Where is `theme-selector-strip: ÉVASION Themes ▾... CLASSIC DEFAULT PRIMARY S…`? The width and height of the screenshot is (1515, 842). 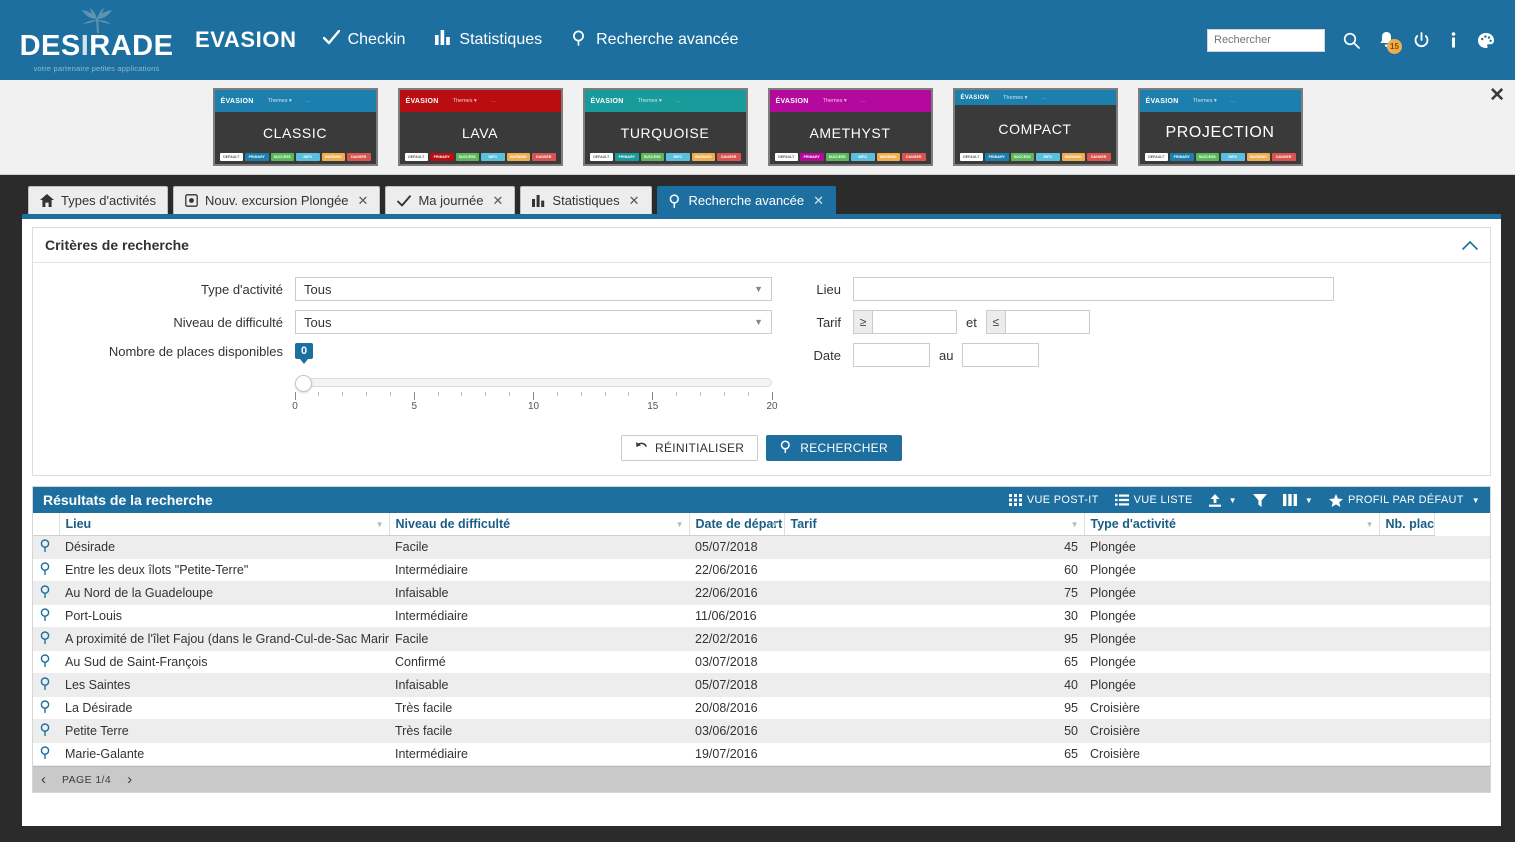
theme-selector-strip: ÉVASION Themes ▾... CLASSIC DEFAULT PRIMARY S… is located at coordinates (757, 127).